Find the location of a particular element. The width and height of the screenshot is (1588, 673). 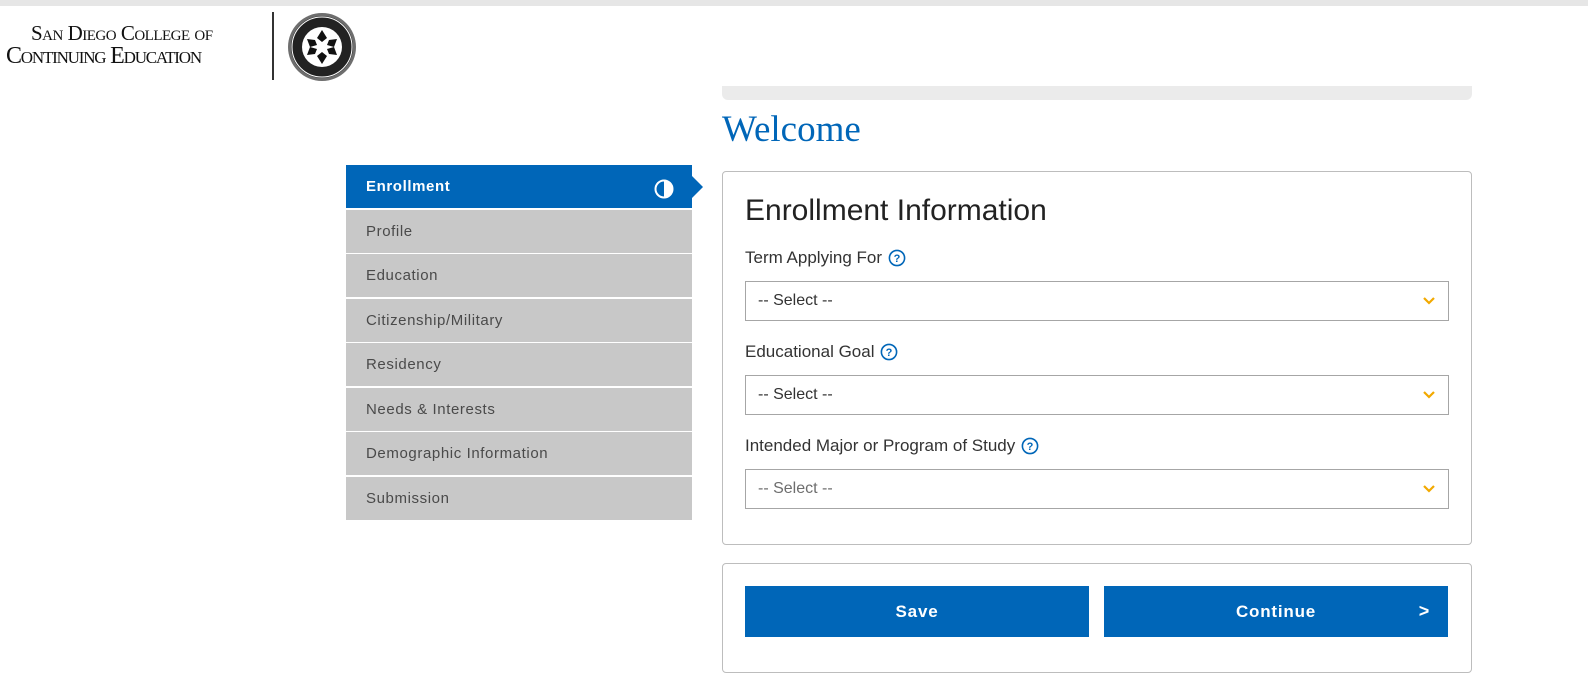

sidebar-item-needs-interests: Needs & Interests is located at coordinates (519, 409).